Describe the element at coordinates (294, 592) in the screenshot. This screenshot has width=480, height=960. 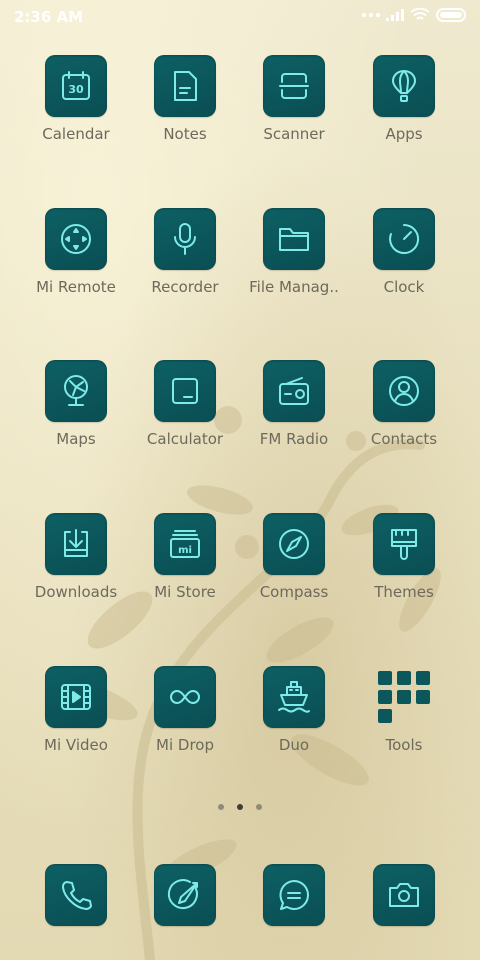
I see `app-label: Compass` at that location.